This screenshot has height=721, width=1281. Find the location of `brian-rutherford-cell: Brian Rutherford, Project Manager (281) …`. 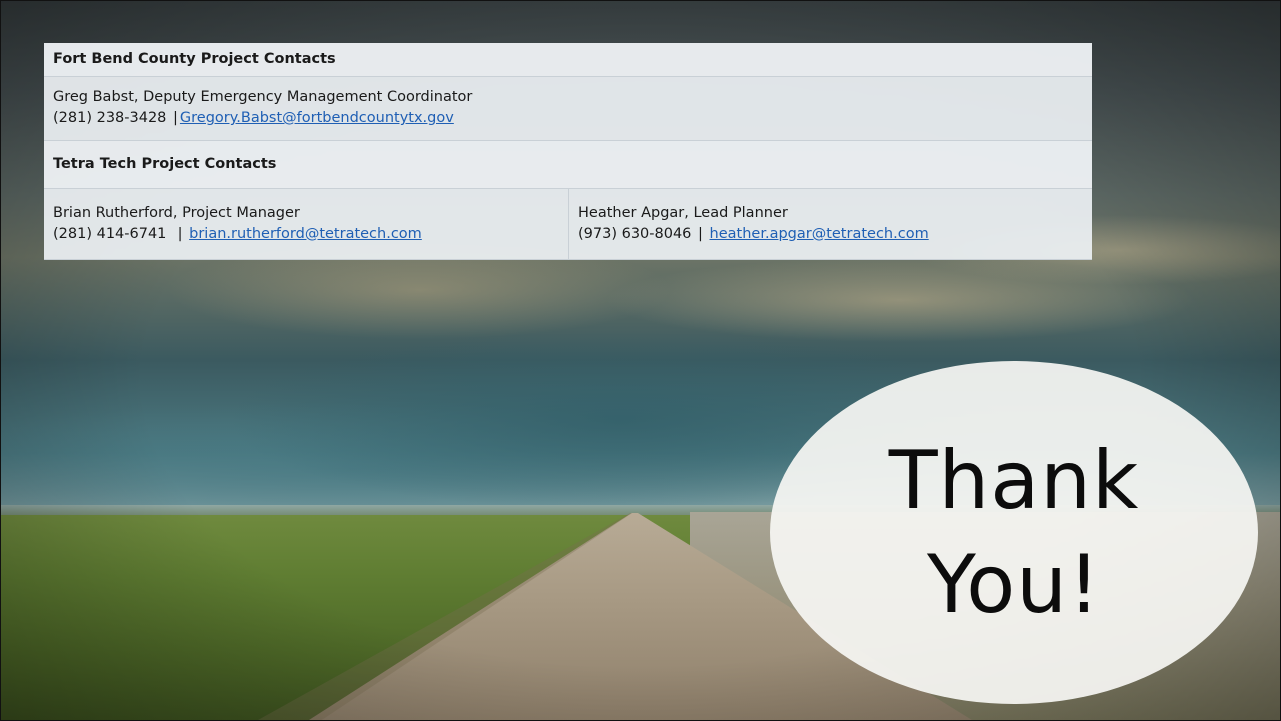

brian-rutherford-cell: Brian Rutherford, Project Manager (281) … is located at coordinates (306, 224).